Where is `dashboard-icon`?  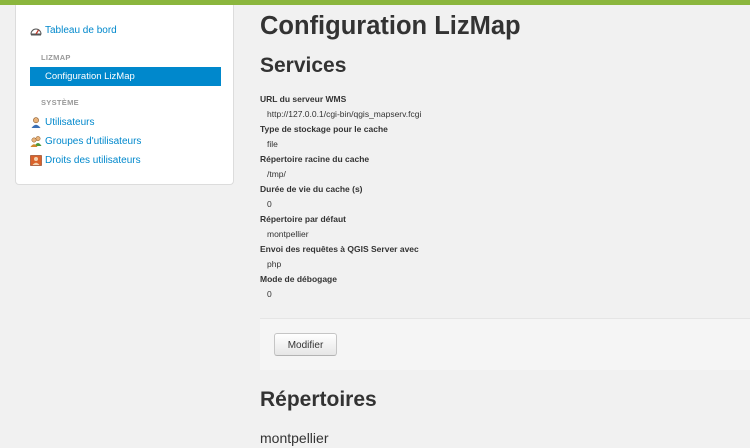 dashboard-icon is located at coordinates (36, 30).